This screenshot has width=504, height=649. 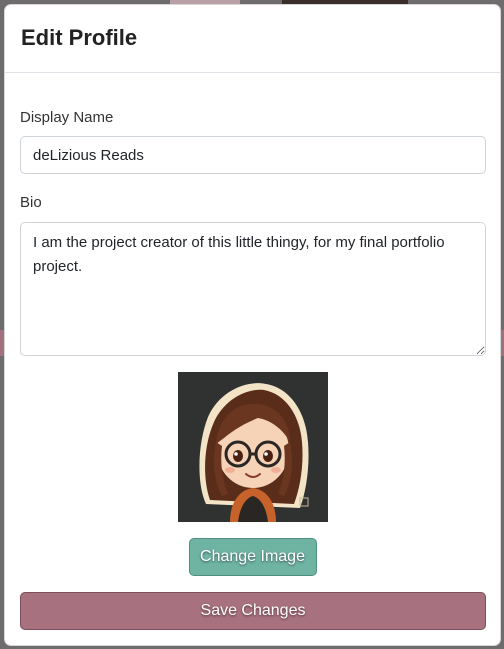 What do you see at coordinates (79, 37) in the screenshot?
I see `modal-title: Edit Profile` at bounding box center [79, 37].